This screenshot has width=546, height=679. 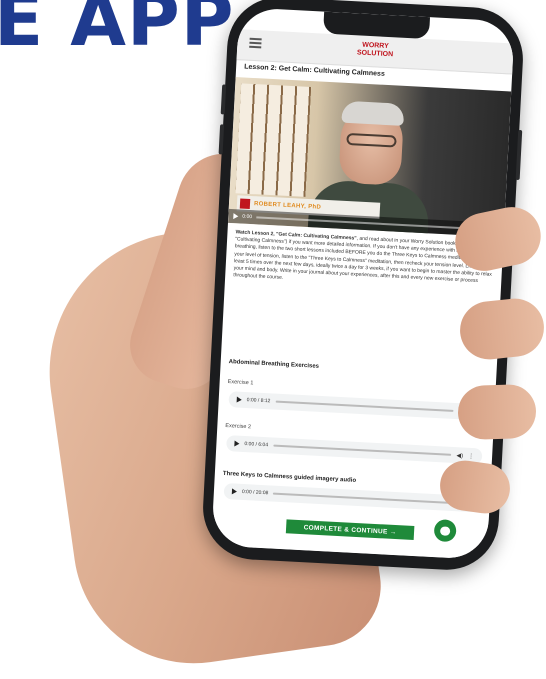 I want to click on presenter-name: ROBERT LEAHY, PhD, so click(x=287, y=206).